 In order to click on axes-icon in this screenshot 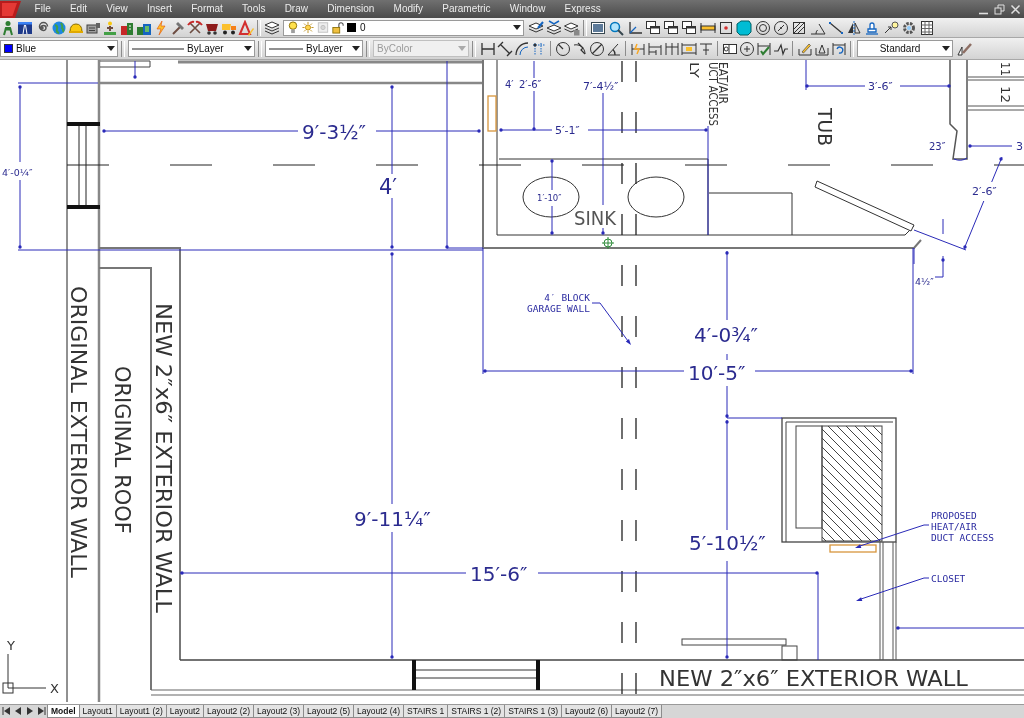, I will do `click(634, 27)`.